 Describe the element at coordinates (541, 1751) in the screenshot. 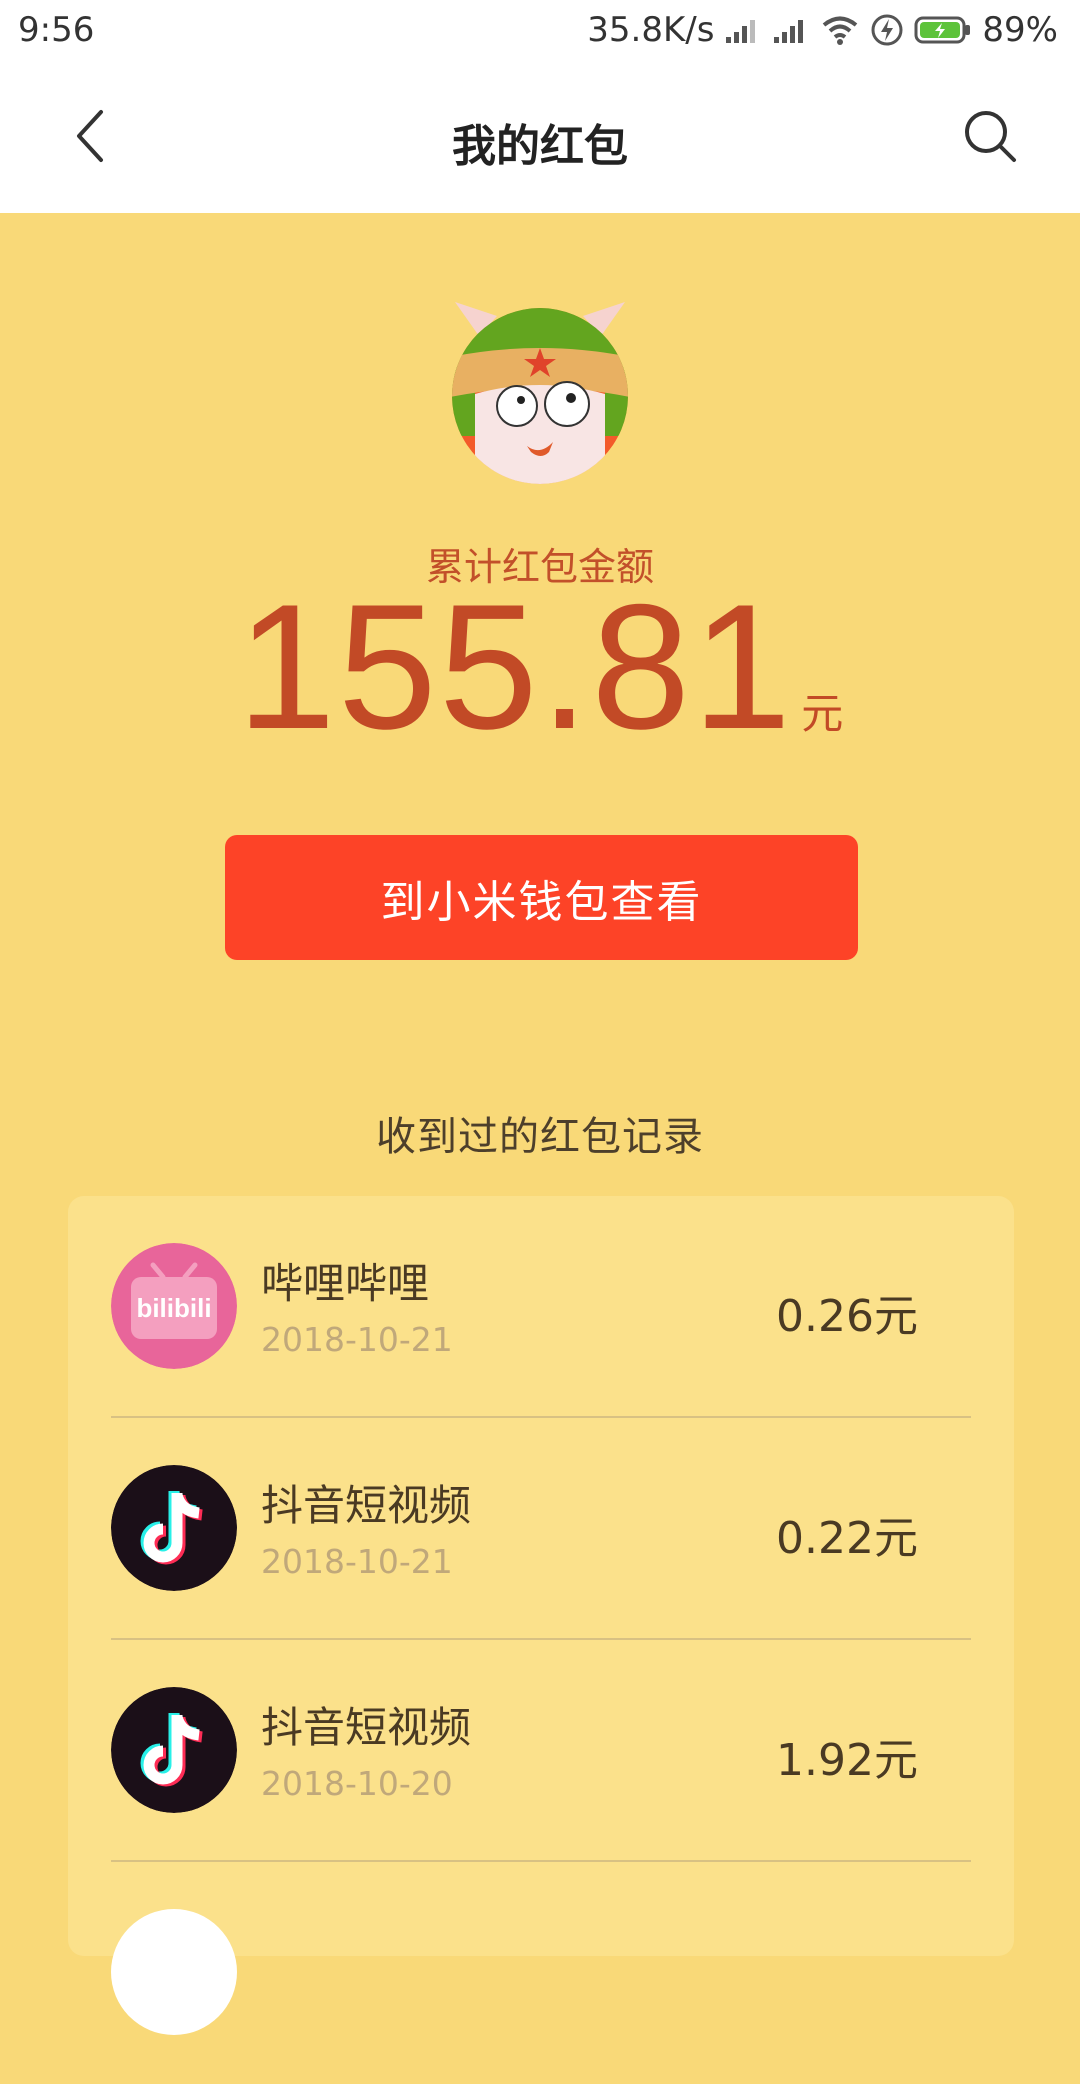

I see `list-item: 抖音短视频 2018-10-20 1.92元` at that location.